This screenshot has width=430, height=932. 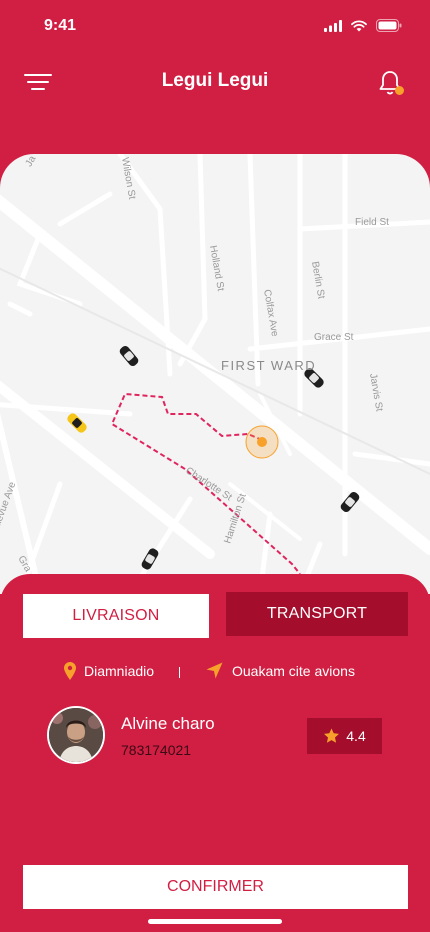 I want to click on notifications-button, so click(x=392, y=84).